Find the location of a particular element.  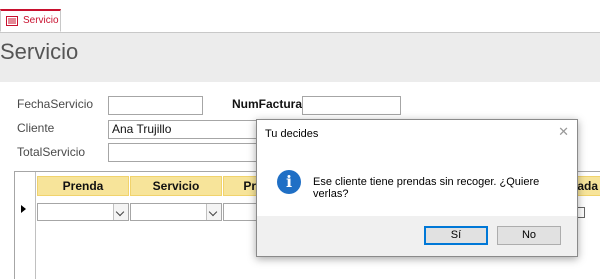

column-header-prenda: Prenda is located at coordinates (83, 186).